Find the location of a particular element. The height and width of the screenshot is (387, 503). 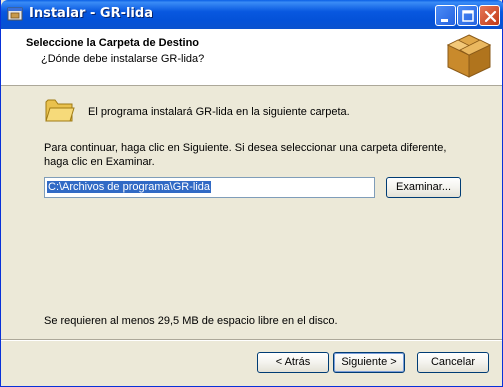

destination-path-input: C:\Archivos de programa\GR-lida is located at coordinates (209, 187).